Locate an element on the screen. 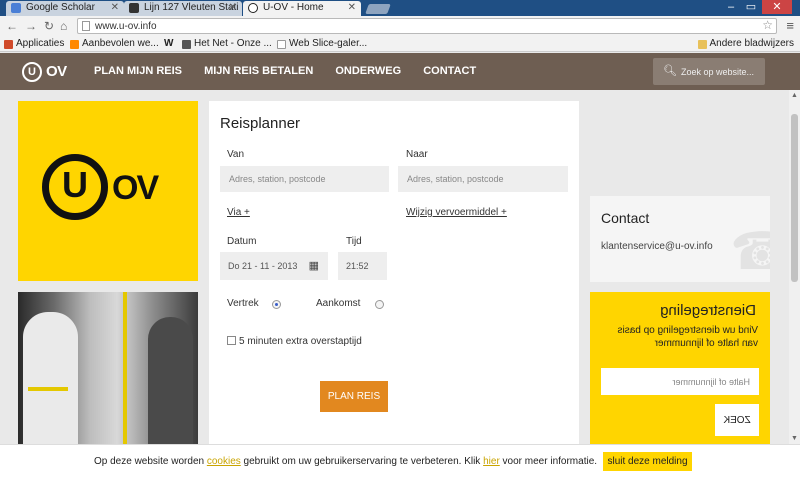 This screenshot has width=800, height=500. arrival-label: Aankomst is located at coordinates (338, 303).